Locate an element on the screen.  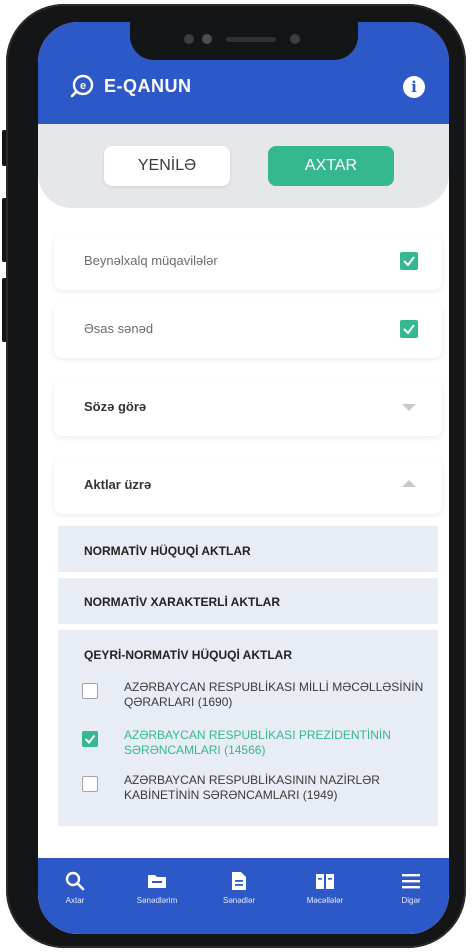
nav-my-documents: Sənədlərim is located at coordinates (157, 887).